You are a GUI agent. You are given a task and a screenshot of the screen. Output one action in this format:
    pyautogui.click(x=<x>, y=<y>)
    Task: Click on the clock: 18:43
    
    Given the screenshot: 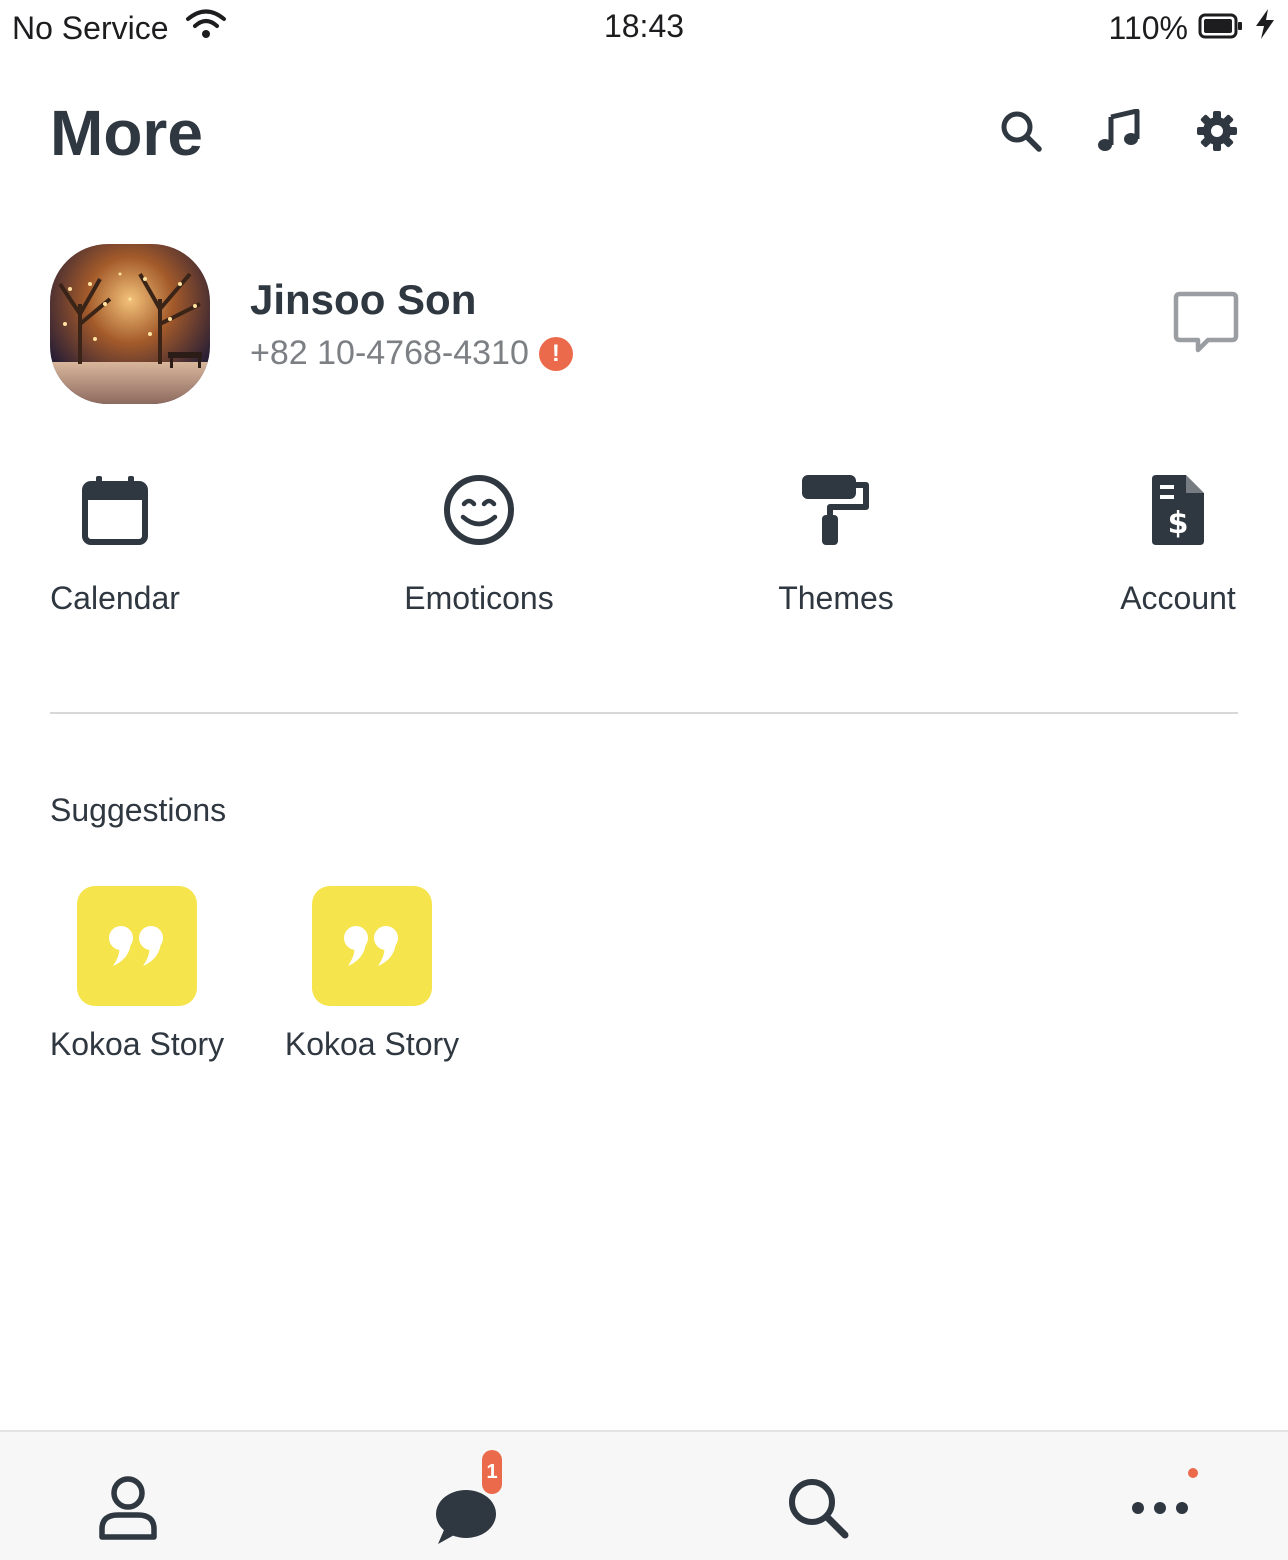 What is the action you would take?
    pyautogui.click(x=644, y=26)
    